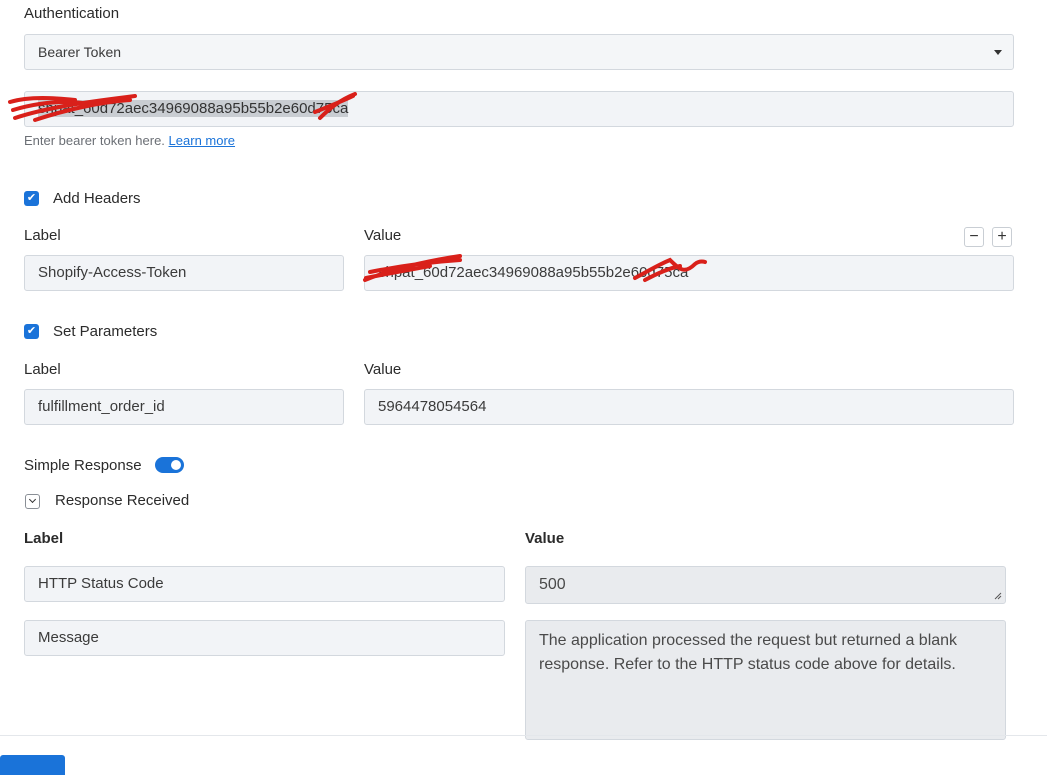 Image resolution: width=1047 pixels, height=775 pixels. Describe the element at coordinates (1002, 237) in the screenshot. I see `add-header-button: +` at that location.